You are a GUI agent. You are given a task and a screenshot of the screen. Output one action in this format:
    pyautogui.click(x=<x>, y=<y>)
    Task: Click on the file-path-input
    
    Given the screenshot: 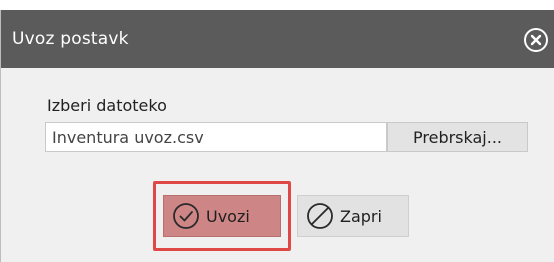 What is the action you would take?
    pyautogui.click(x=216, y=137)
    